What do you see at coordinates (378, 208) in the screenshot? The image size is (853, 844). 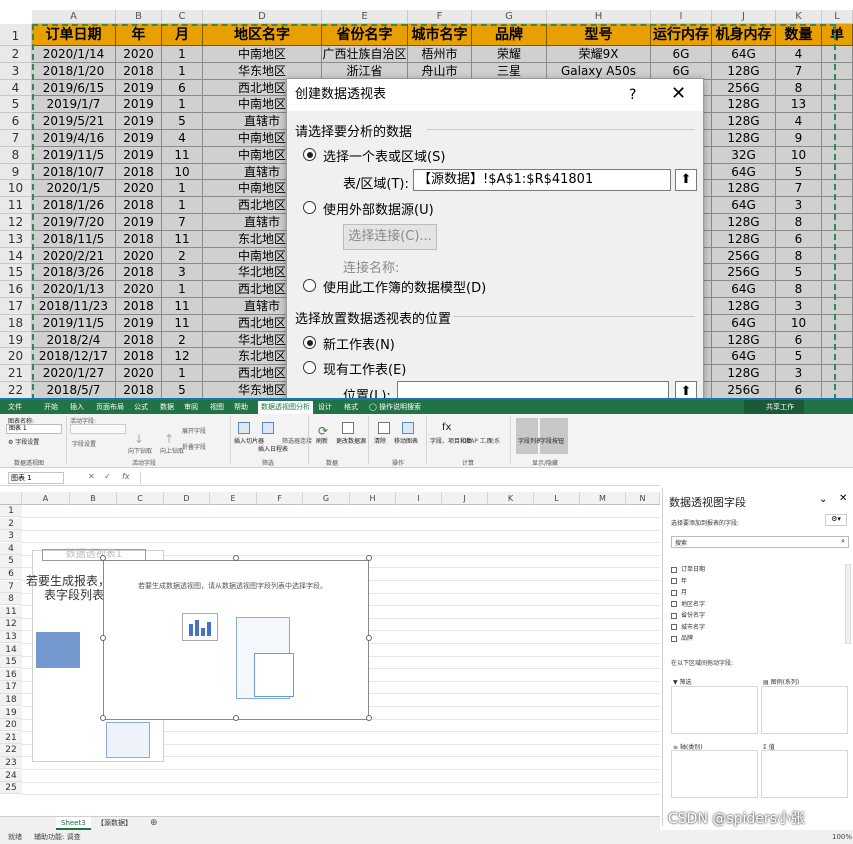 I see `radio-external-source-label: 使用外部数据源(U)` at bounding box center [378, 208].